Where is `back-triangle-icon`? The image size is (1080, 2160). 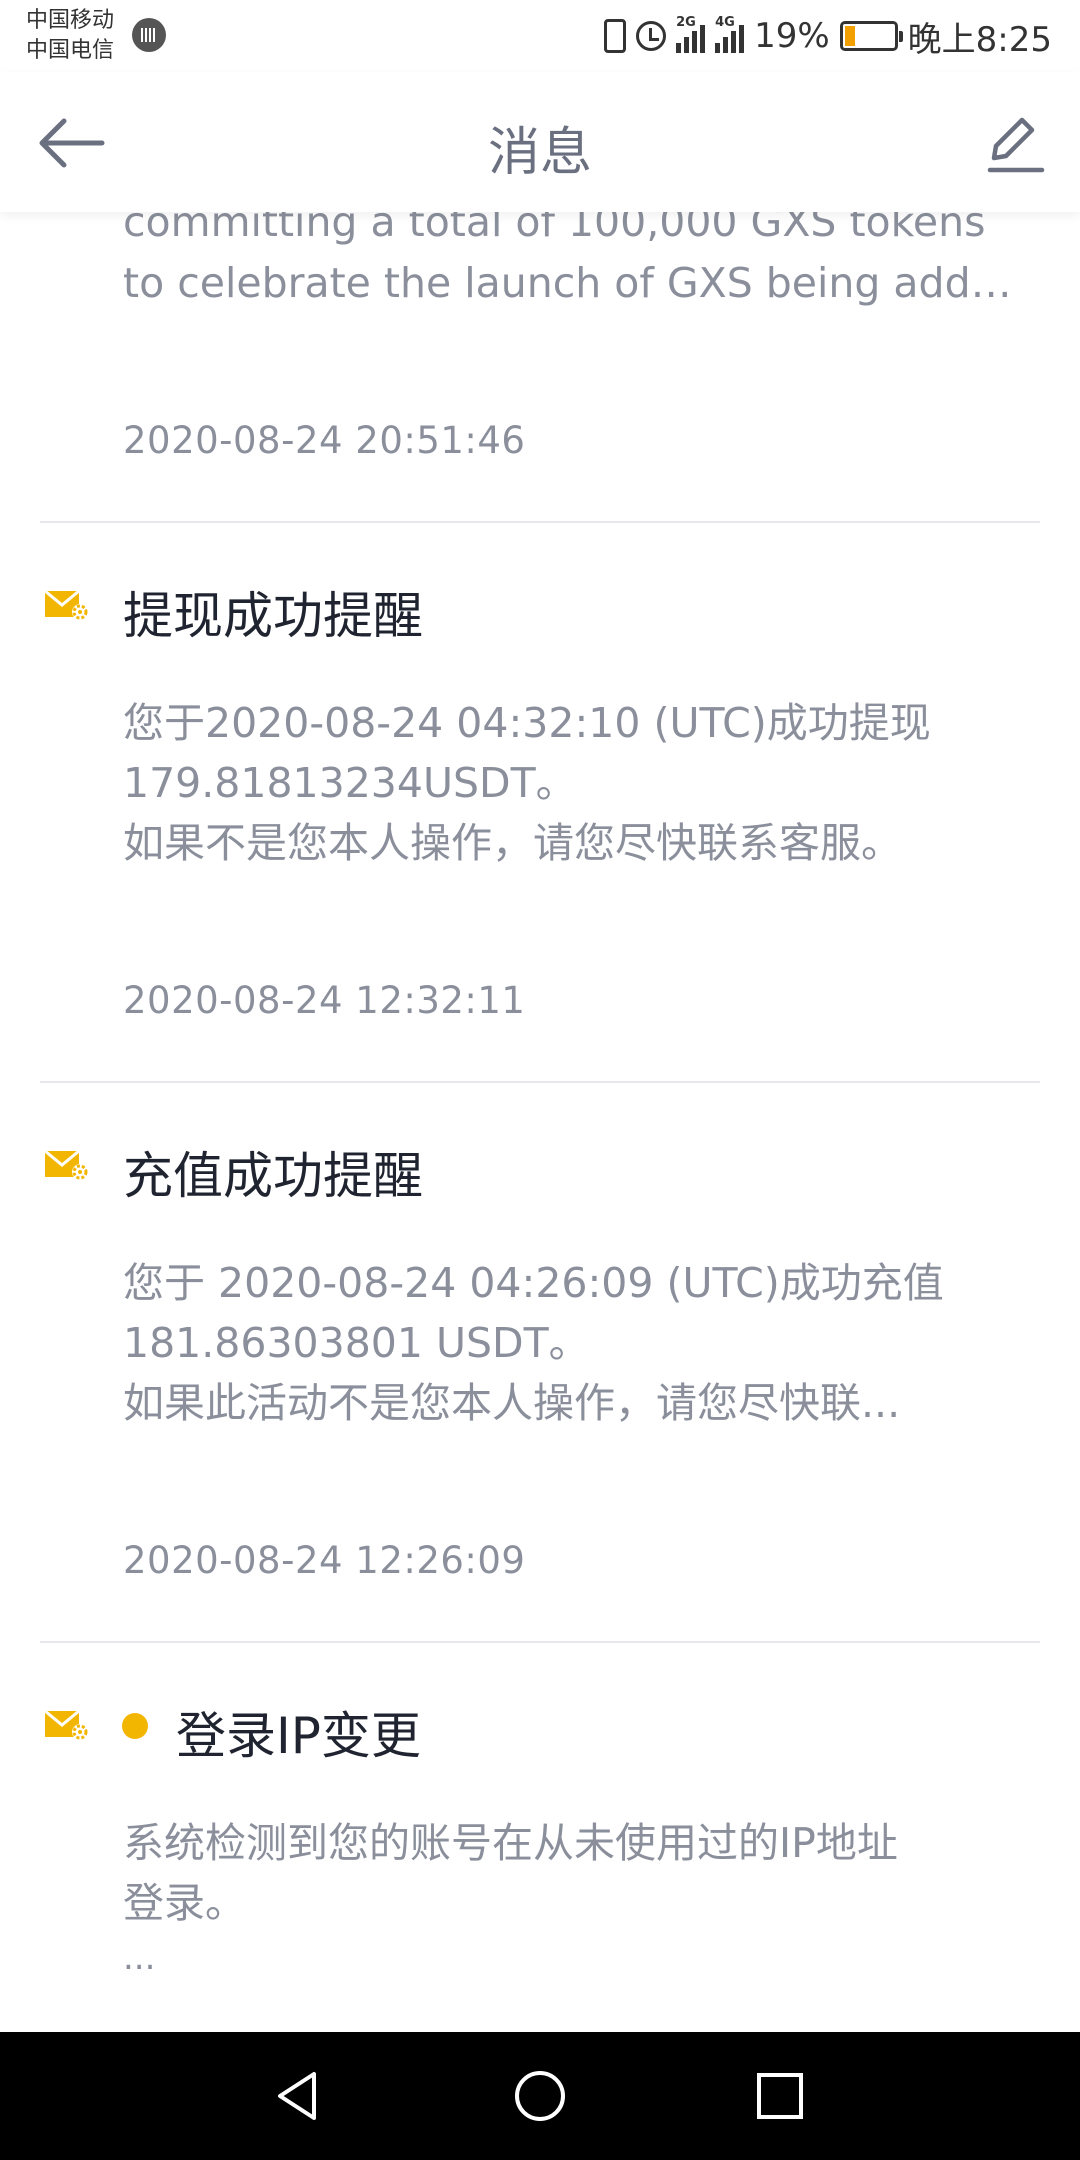 back-triangle-icon is located at coordinates (297, 2096).